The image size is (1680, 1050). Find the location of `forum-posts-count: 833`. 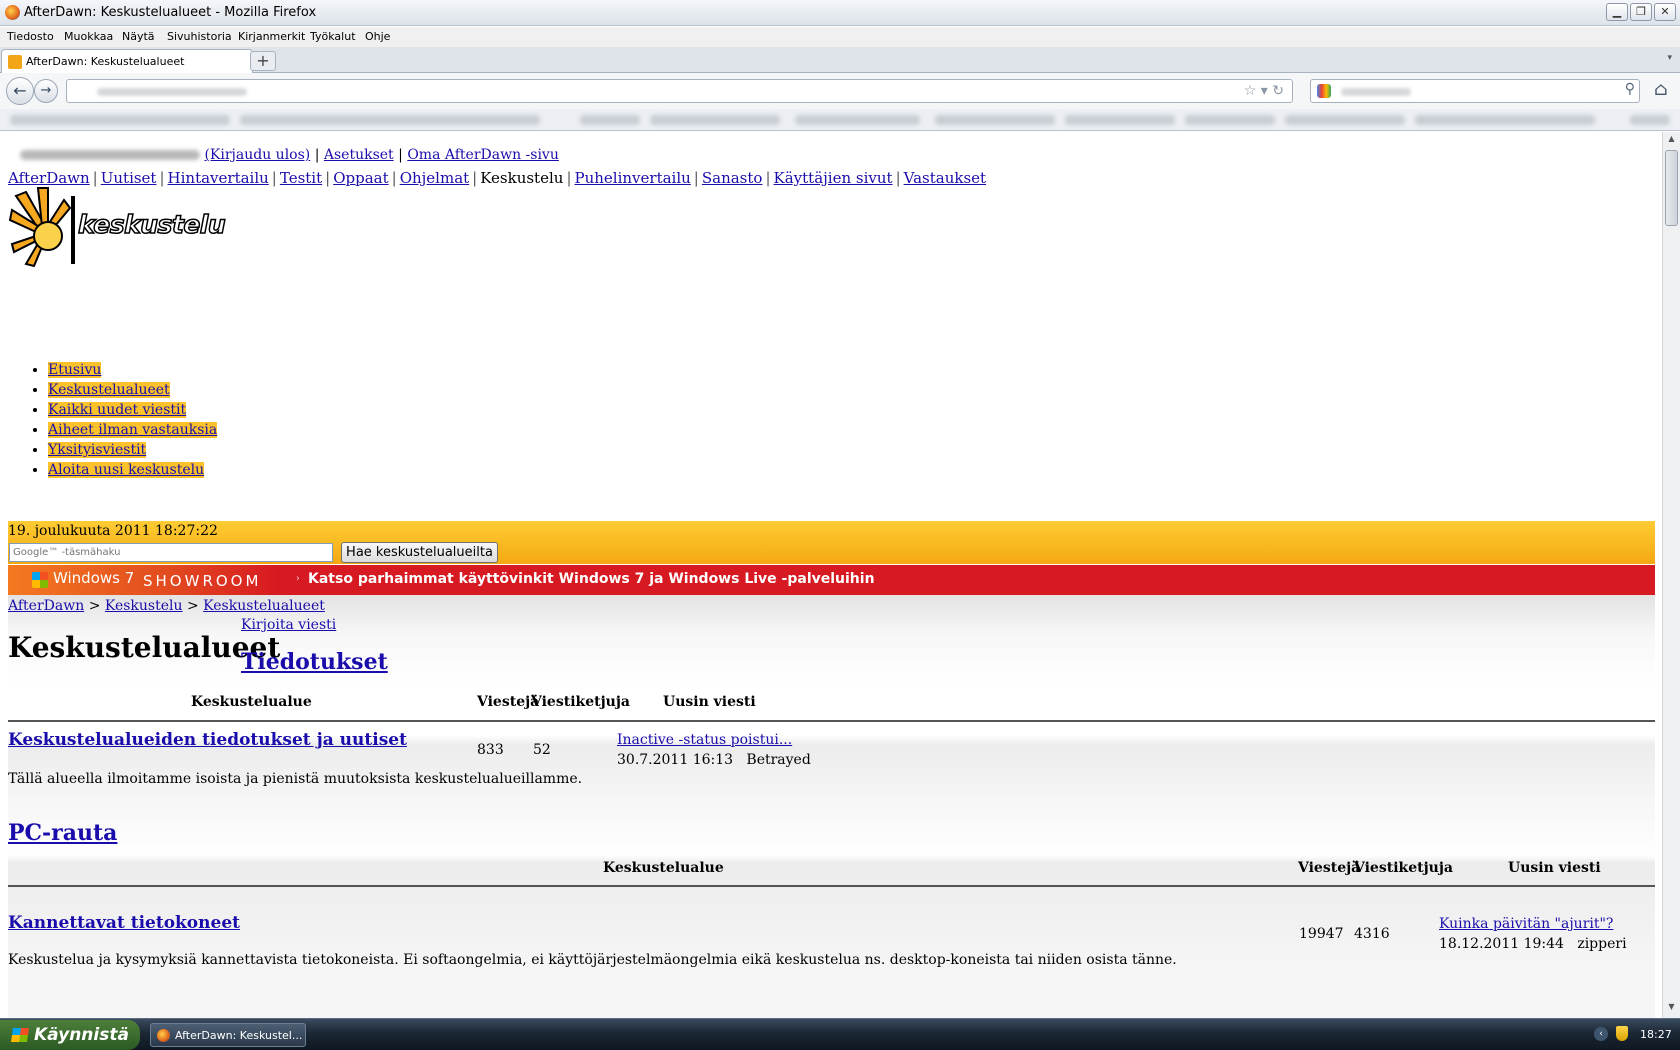

forum-posts-count: 833 is located at coordinates (490, 750).